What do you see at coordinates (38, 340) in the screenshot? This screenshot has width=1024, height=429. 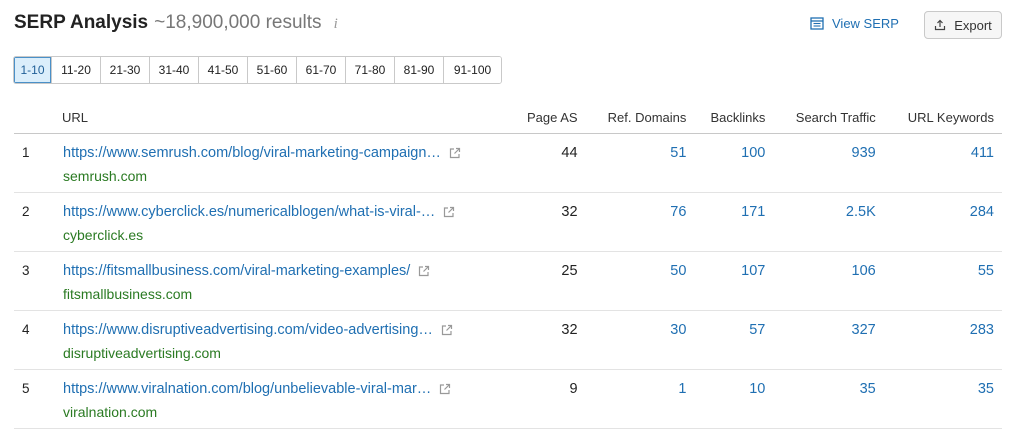 I see `row-index: 4` at bounding box center [38, 340].